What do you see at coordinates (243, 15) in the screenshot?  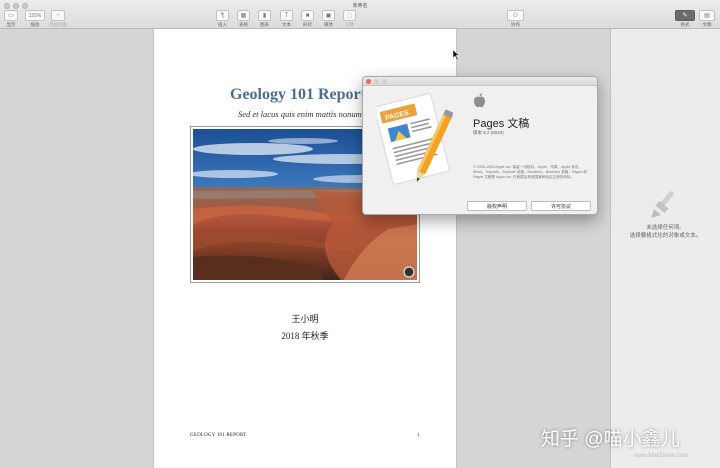 I see `table-icon: ▦` at bounding box center [243, 15].